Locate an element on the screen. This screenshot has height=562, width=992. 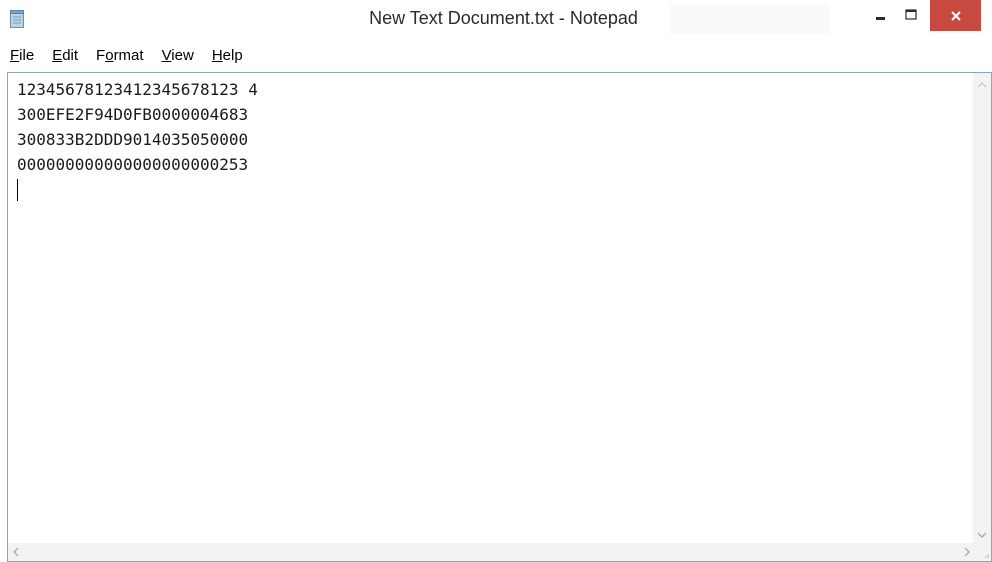
menu-edit-rest: dit is located at coordinates (70, 55).